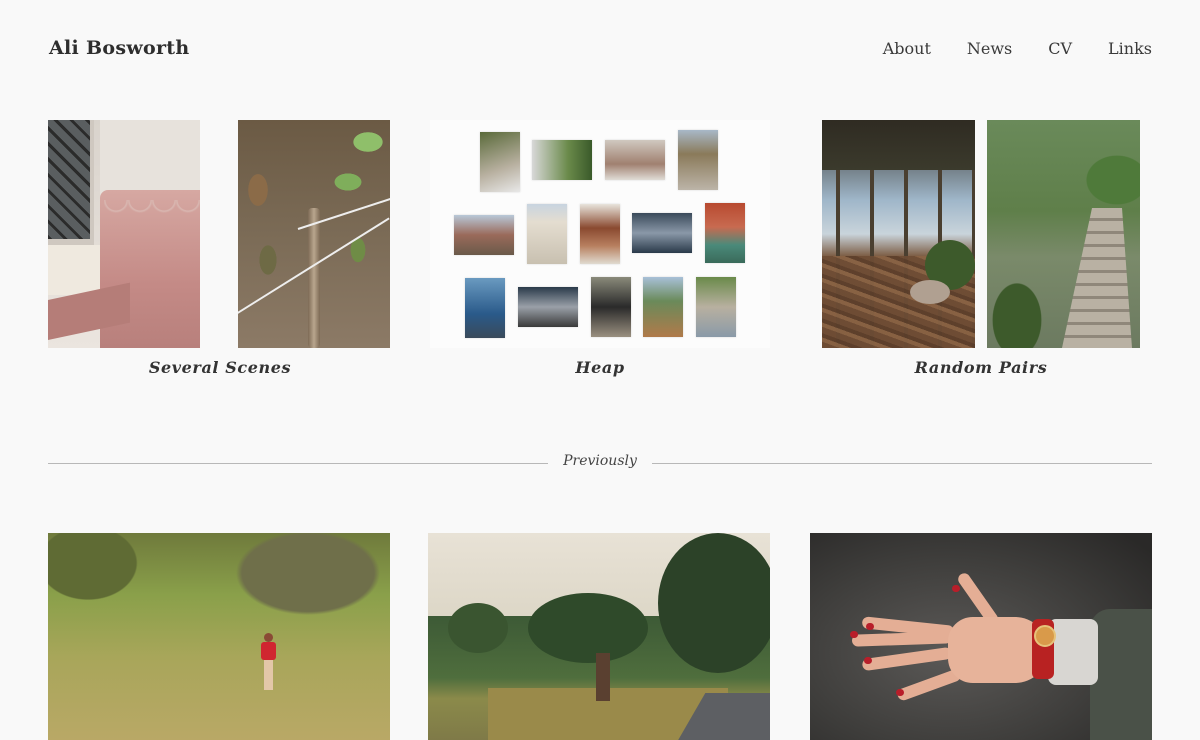  What do you see at coordinates (1097, 278) in the screenshot?
I see `stone-steps` at bounding box center [1097, 278].